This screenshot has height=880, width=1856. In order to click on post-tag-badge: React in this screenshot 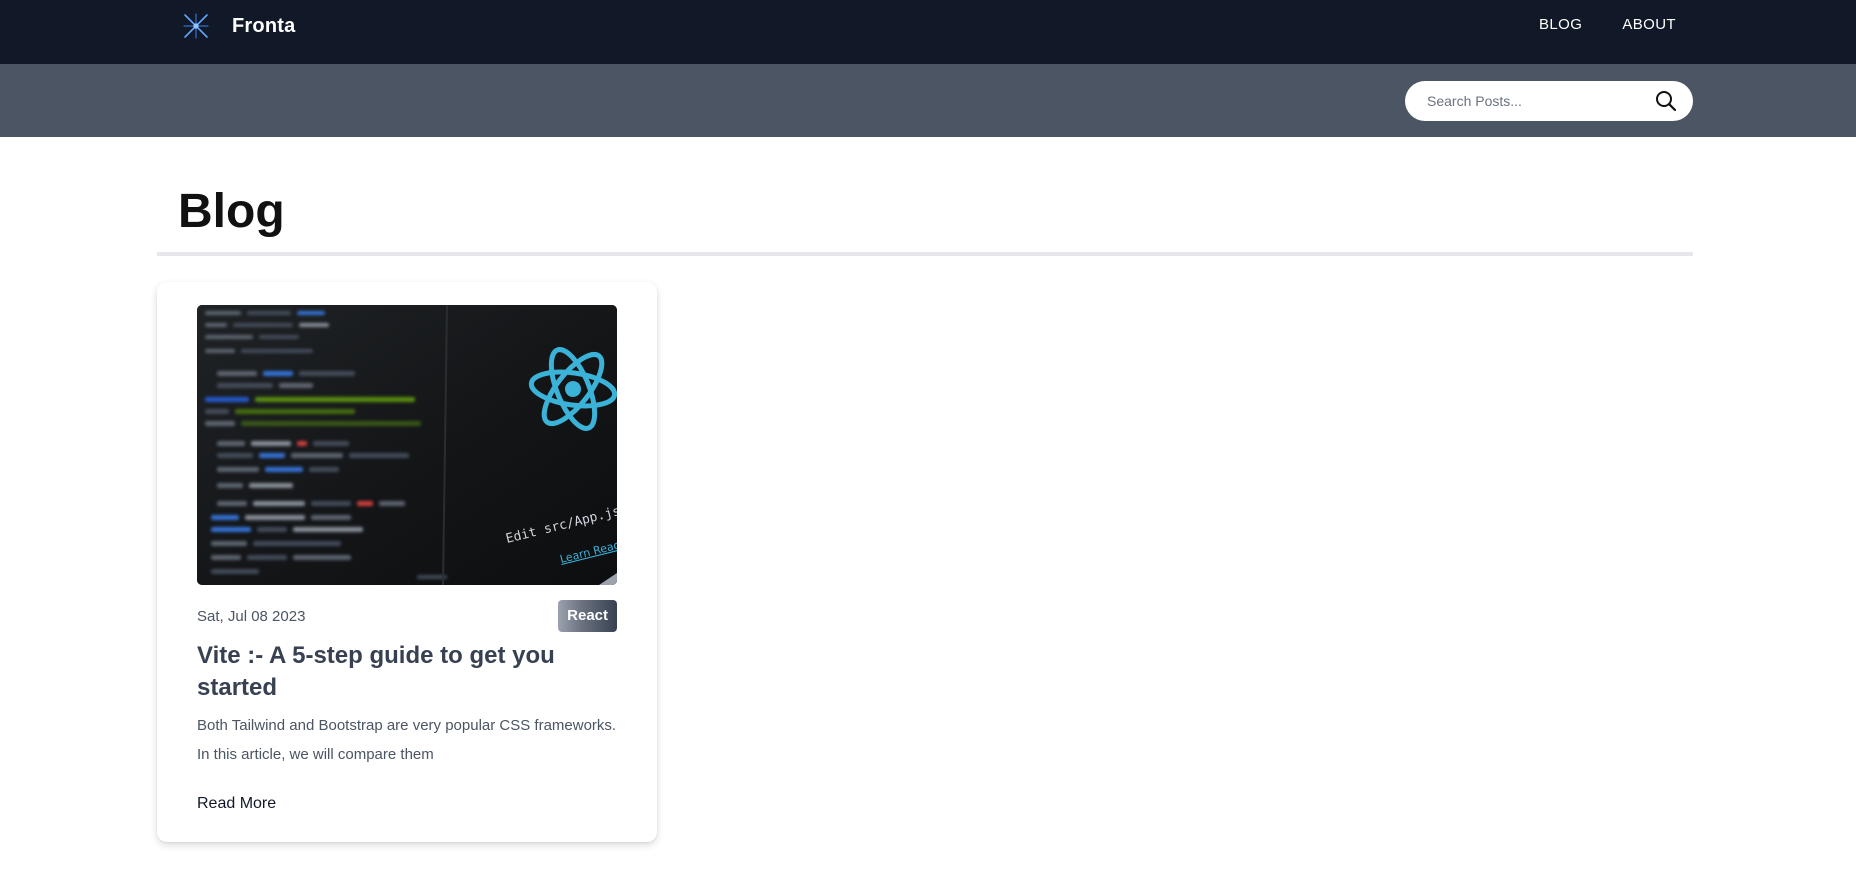, I will do `click(587, 616)`.